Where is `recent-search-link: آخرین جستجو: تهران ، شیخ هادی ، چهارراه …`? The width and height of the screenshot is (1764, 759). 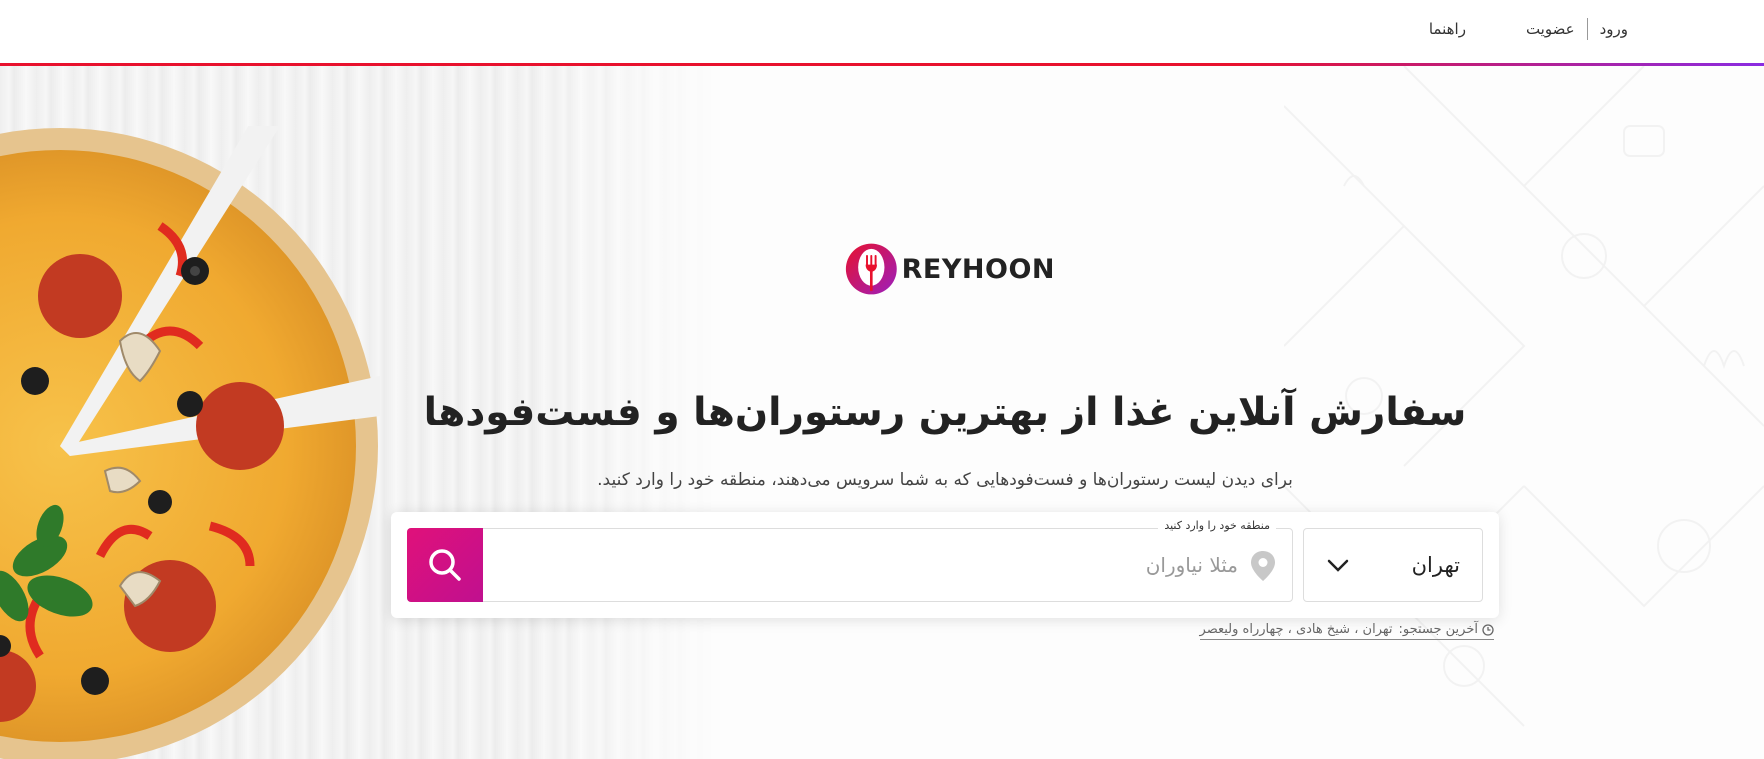 recent-search-link: آخرین جستجو: تهران ، شیخ هادی ، چهارراه … is located at coordinates (1346, 631).